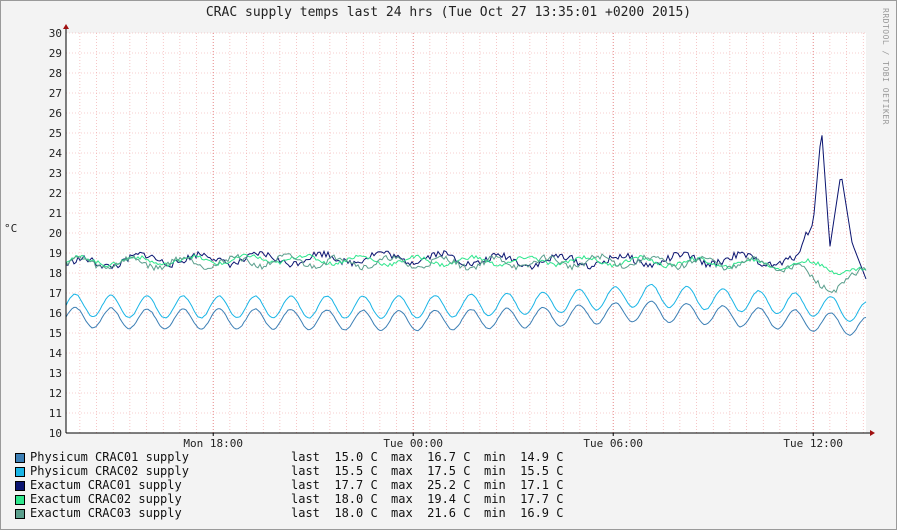  Describe the element at coordinates (55, 313) in the screenshot. I see `y-tick-label: 16` at that location.